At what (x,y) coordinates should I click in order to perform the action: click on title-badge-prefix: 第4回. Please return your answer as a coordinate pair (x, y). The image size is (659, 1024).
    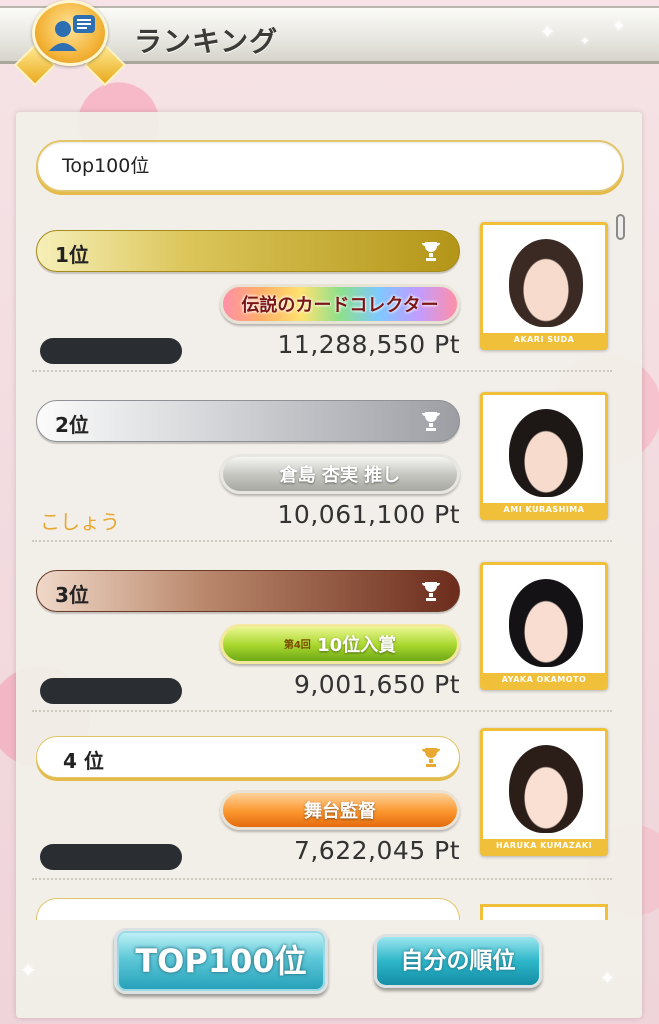
    Looking at the image, I should click on (297, 645).